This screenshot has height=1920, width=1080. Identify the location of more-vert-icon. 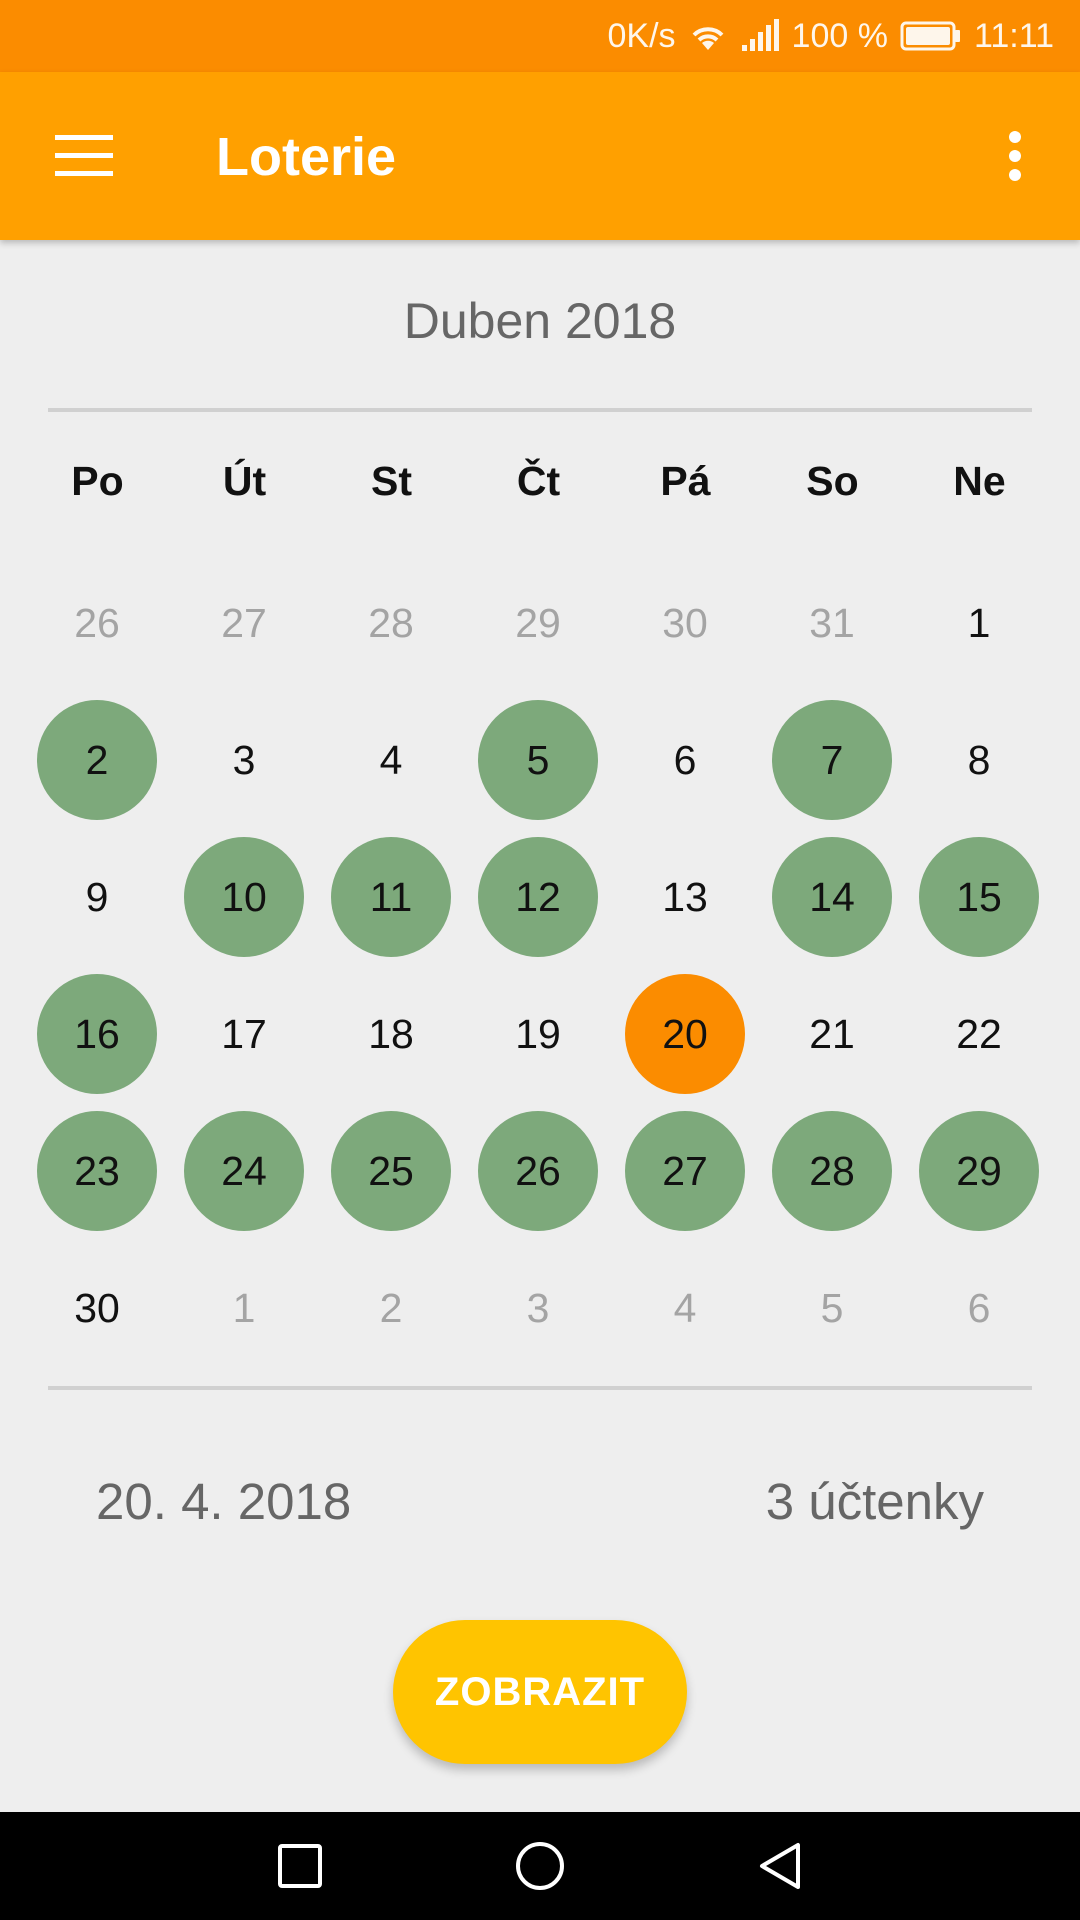
(1015, 156).